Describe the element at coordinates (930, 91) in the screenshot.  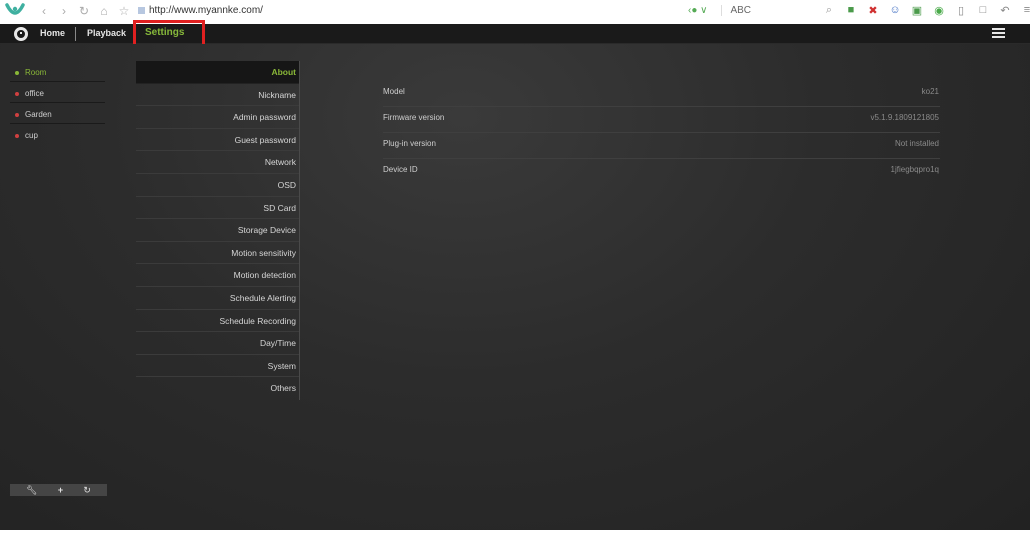
I see `info-value: ko21` at that location.